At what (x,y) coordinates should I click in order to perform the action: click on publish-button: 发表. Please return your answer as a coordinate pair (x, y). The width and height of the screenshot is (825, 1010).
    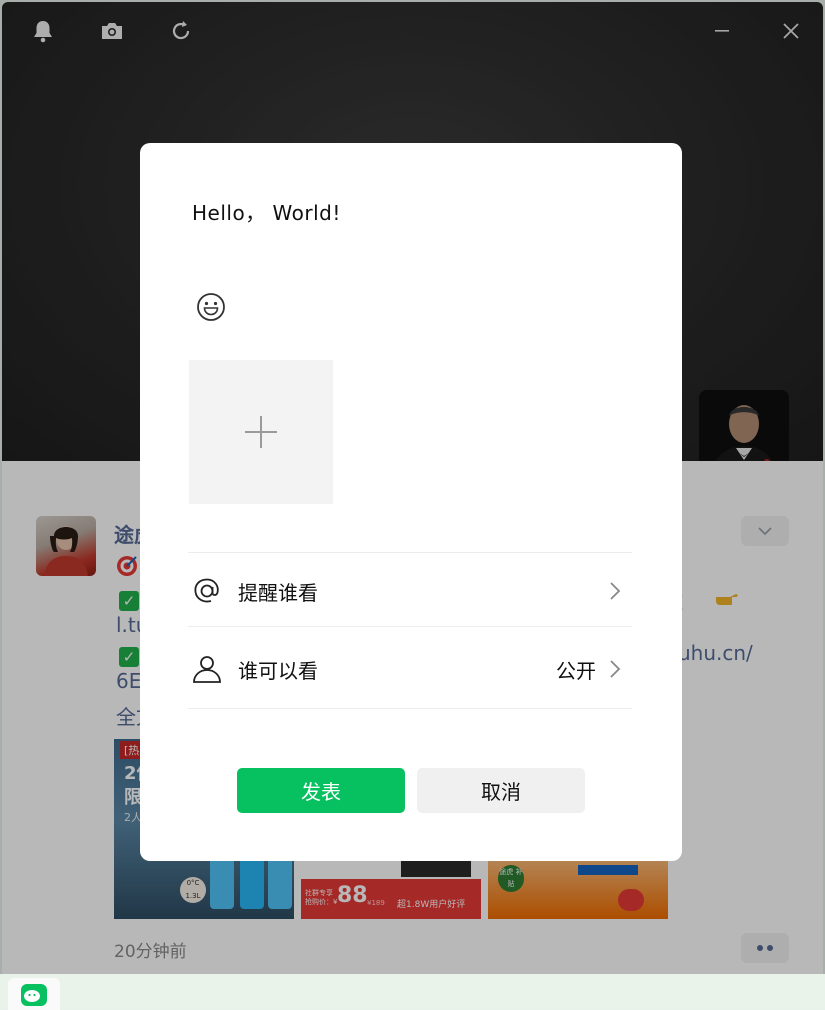
    Looking at the image, I should click on (321, 790).